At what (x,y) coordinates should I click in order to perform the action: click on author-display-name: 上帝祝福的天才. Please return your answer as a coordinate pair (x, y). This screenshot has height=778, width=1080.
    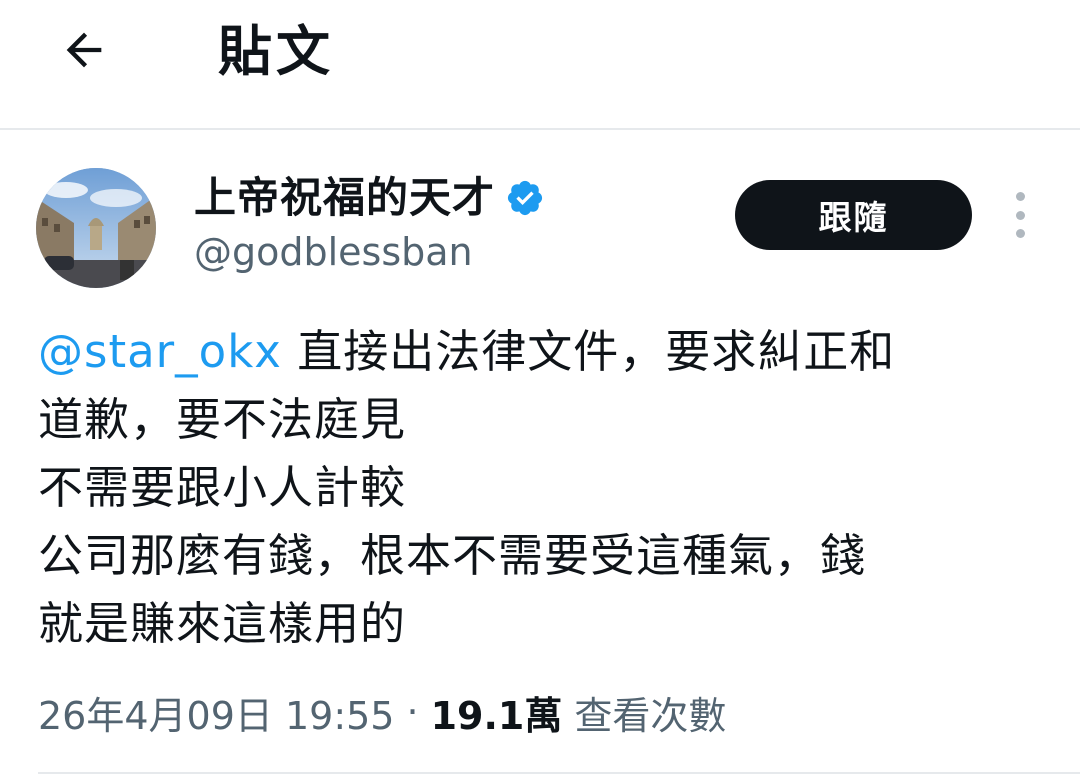
    Looking at the image, I should click on (344, 198).